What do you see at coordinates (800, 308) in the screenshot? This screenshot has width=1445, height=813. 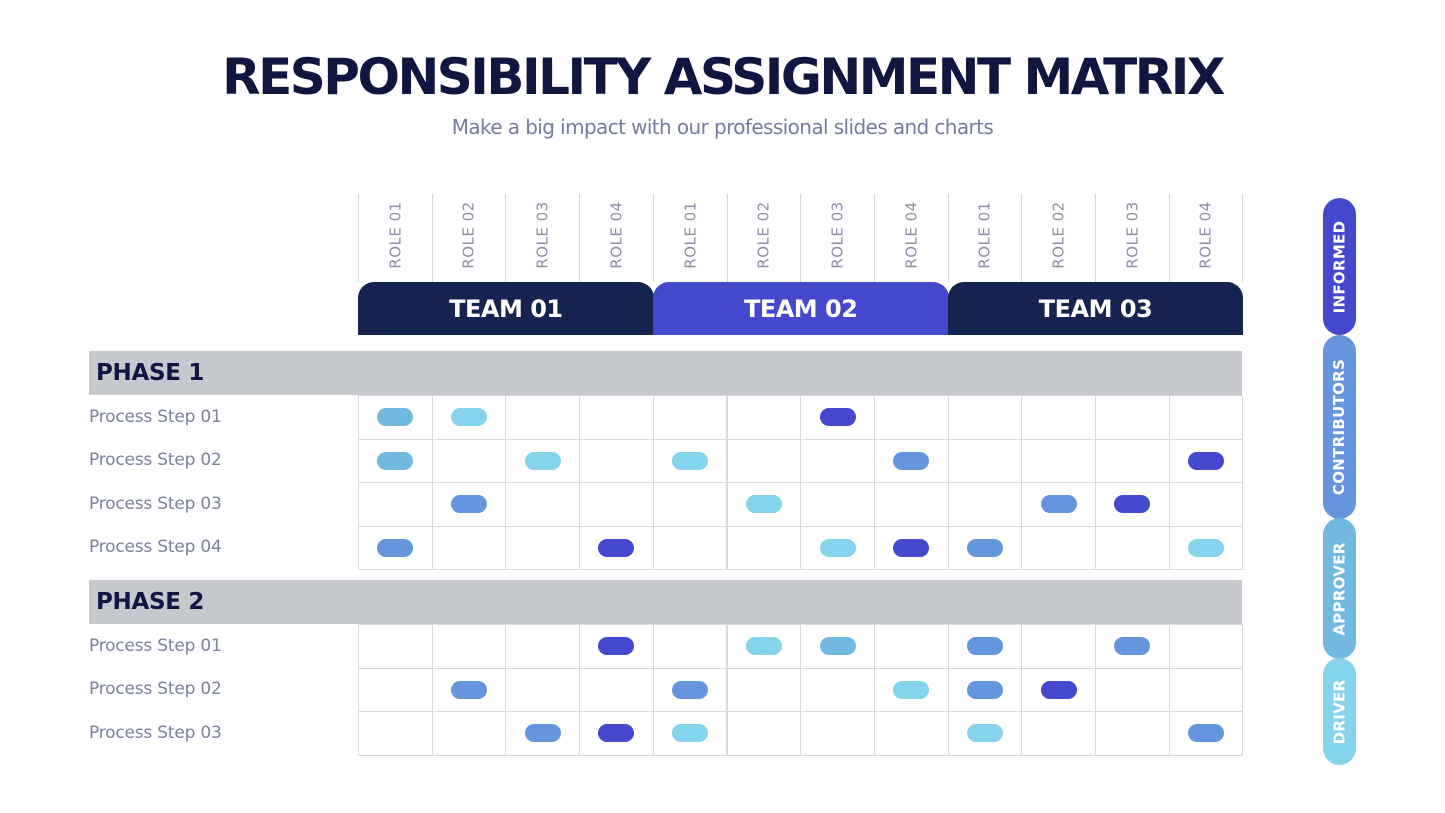 I see `team-header-2: TEAM 02` at bounding box center [800, 308].